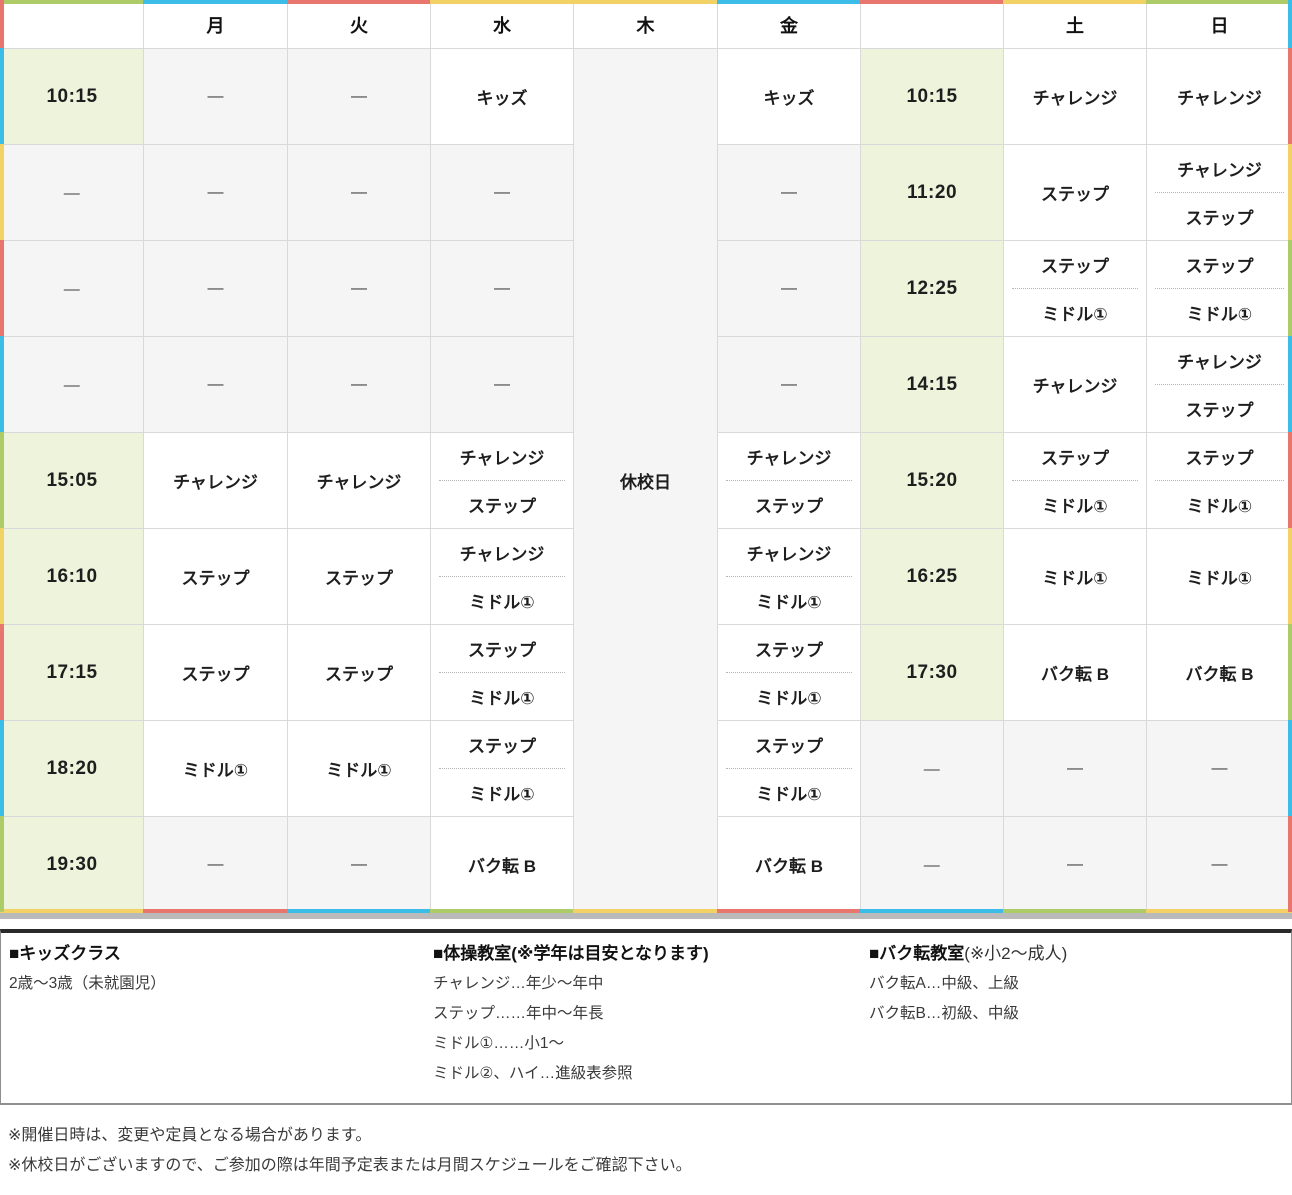 Image resolution: width=1292 pixels, height=1195 pixels. What do you see at coordinates (916, 953) in the screenshot?
I see `legend-title: ■バク転教室` at bounding box center [916, 953].